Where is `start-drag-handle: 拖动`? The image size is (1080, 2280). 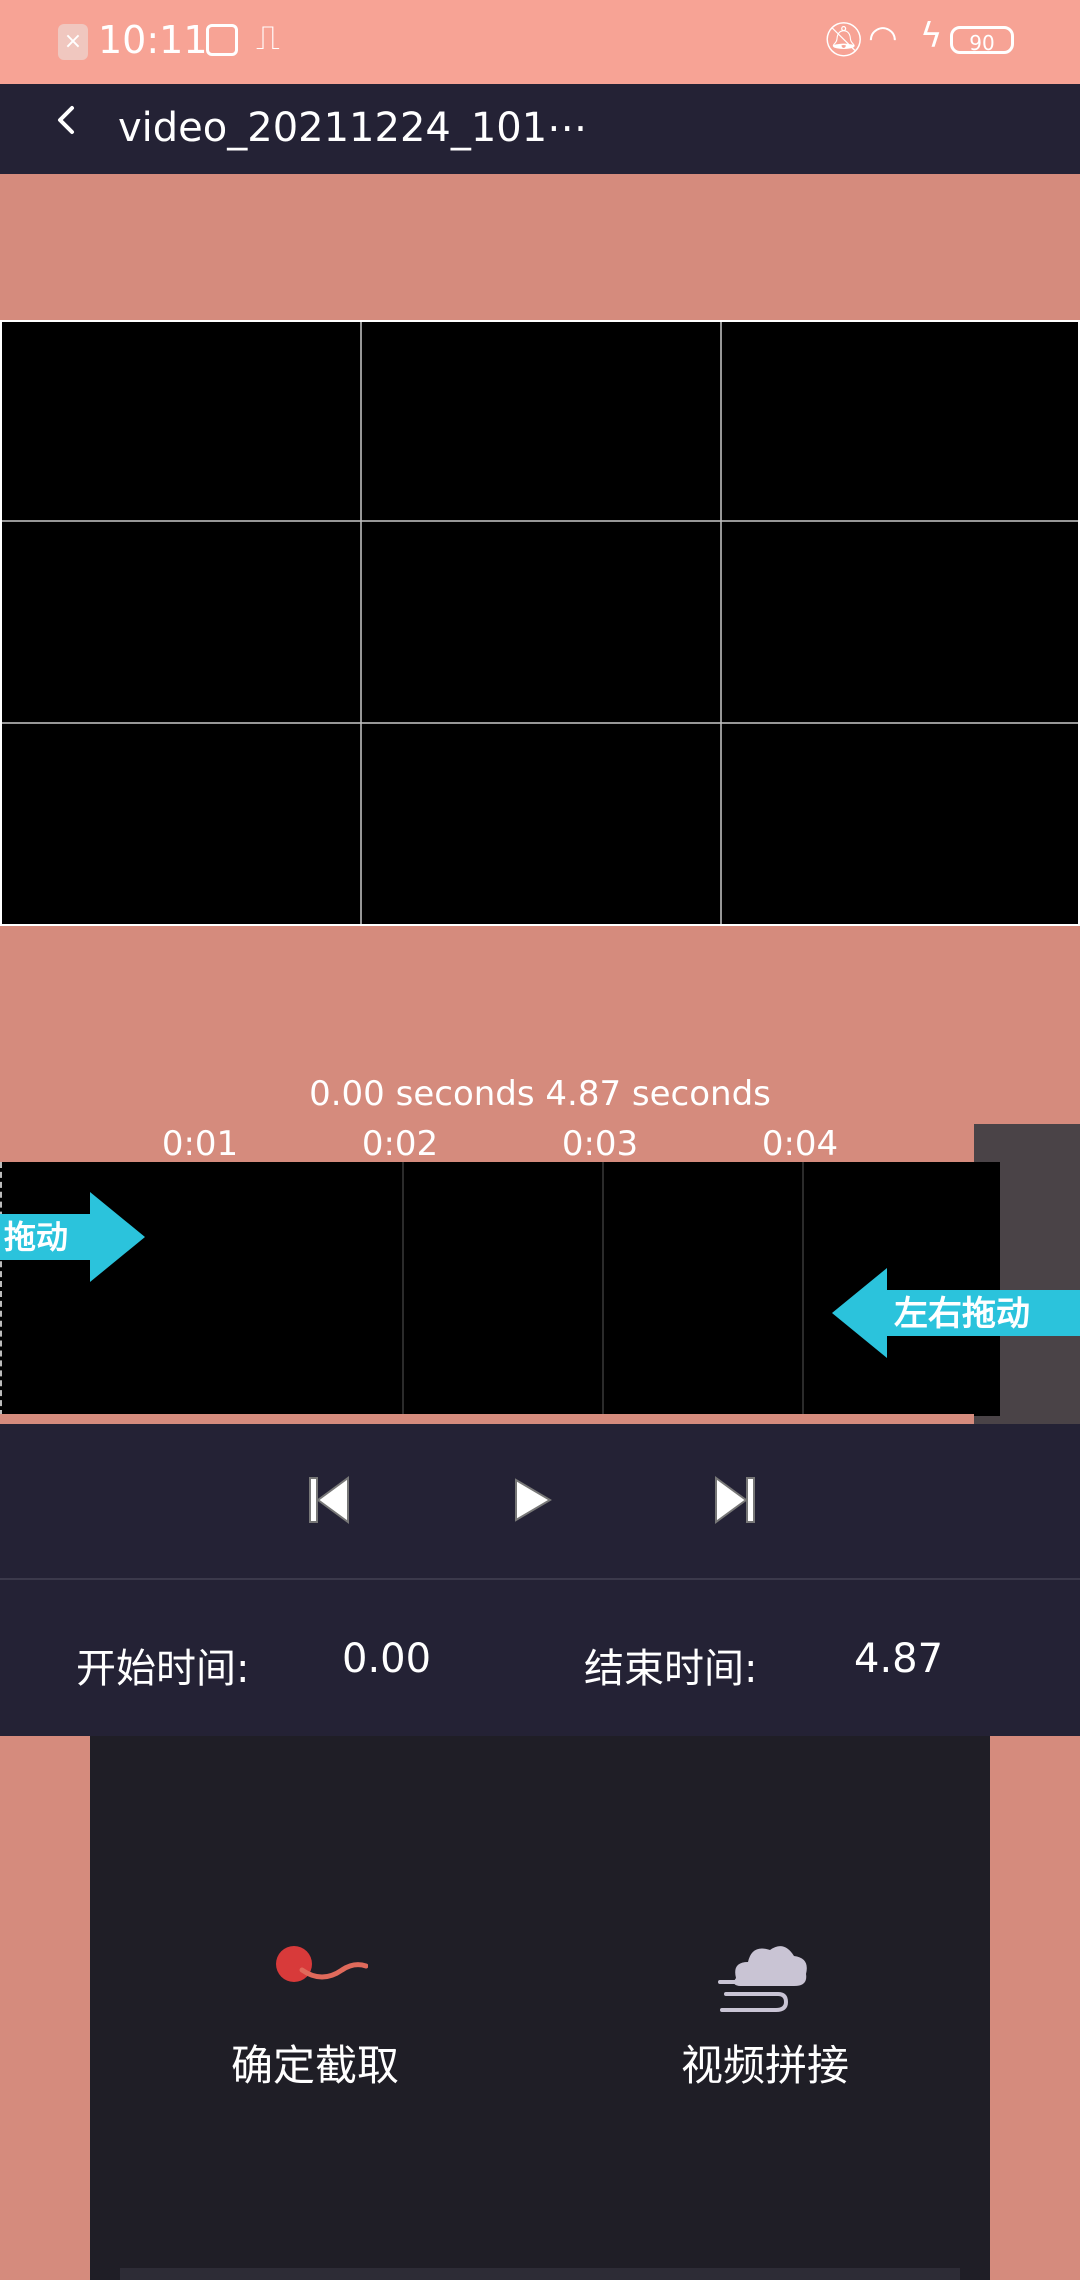
start-drag-handle: 拖动 is located at coordinates (75, 1237).